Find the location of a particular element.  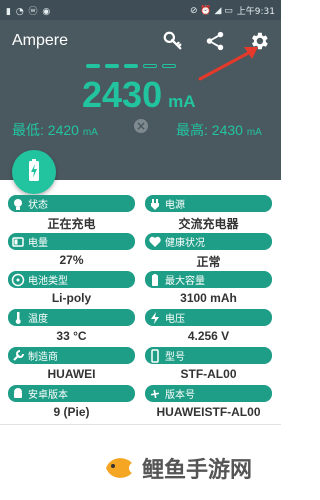

info-label-pill: 型号 is located at coordinates (208, 355).